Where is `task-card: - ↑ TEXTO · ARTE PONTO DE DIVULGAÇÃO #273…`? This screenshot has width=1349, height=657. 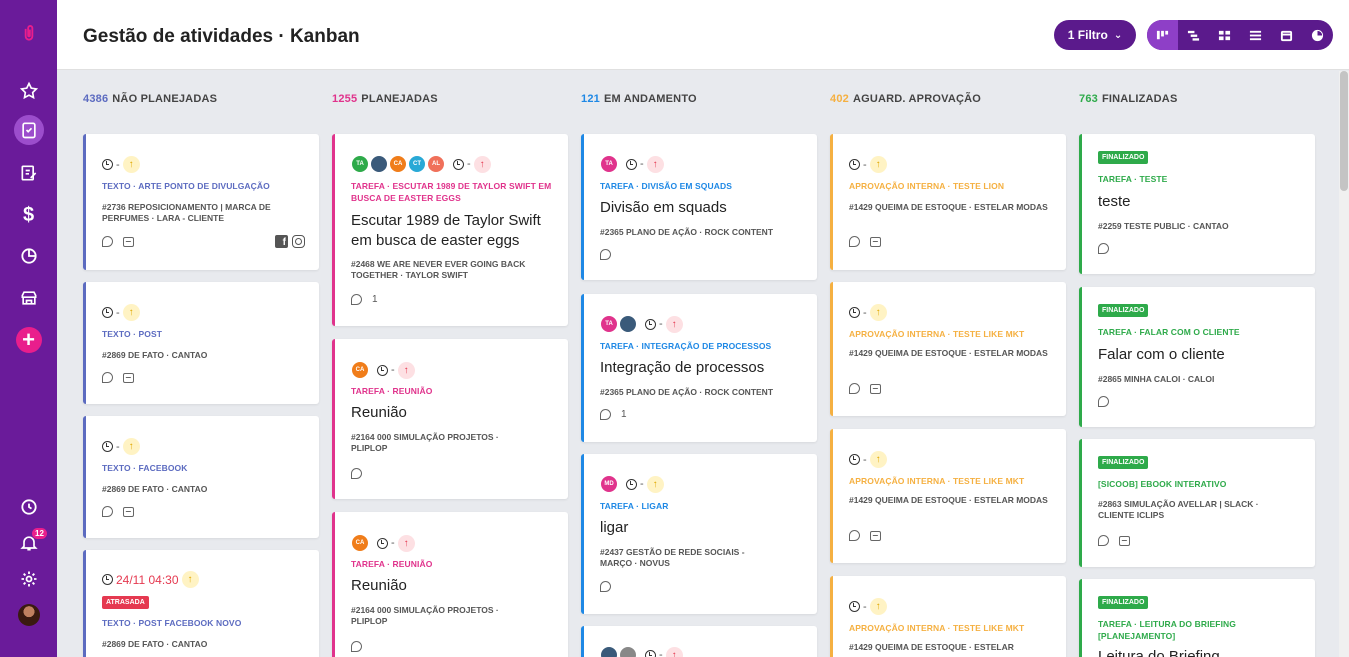
task-card: - ↑ TEXTO · ARTE PONTO DE DIVULGAÇÃO #273… is located at coordinates (201, 202).